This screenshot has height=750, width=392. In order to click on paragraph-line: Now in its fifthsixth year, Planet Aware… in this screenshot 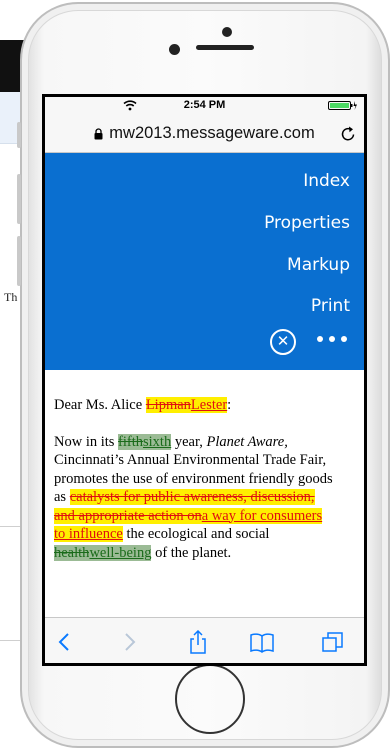, I will do `click(171, 441)`.